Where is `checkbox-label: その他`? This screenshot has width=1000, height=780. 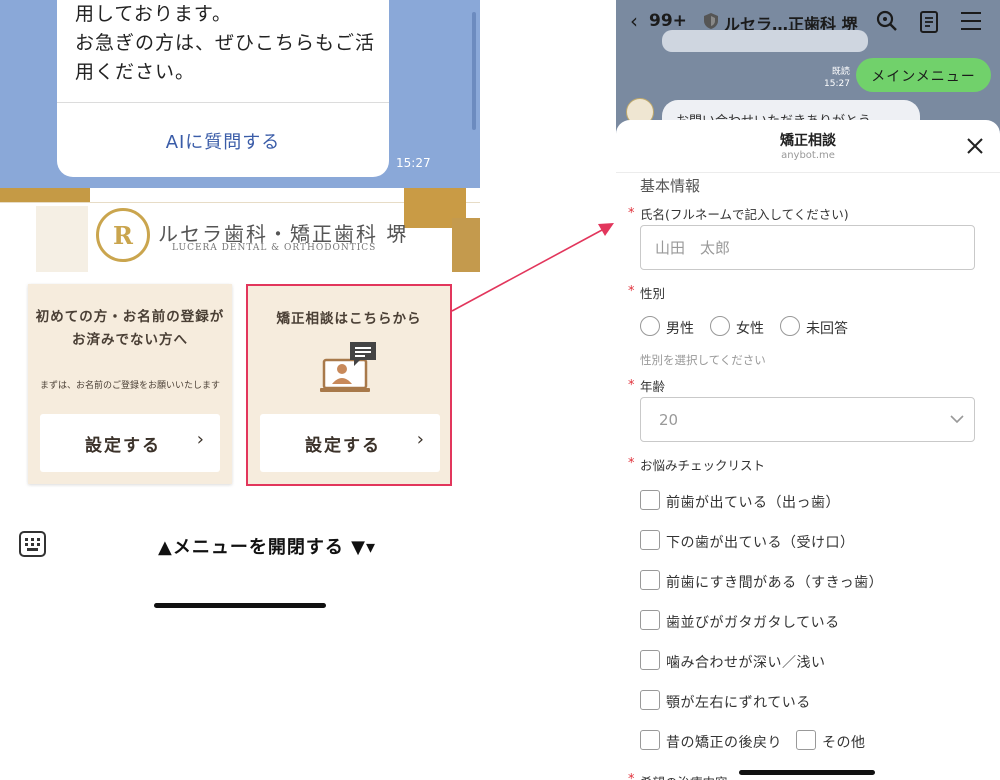
checkbox-label: その他 is located at coordinates (844, 743).